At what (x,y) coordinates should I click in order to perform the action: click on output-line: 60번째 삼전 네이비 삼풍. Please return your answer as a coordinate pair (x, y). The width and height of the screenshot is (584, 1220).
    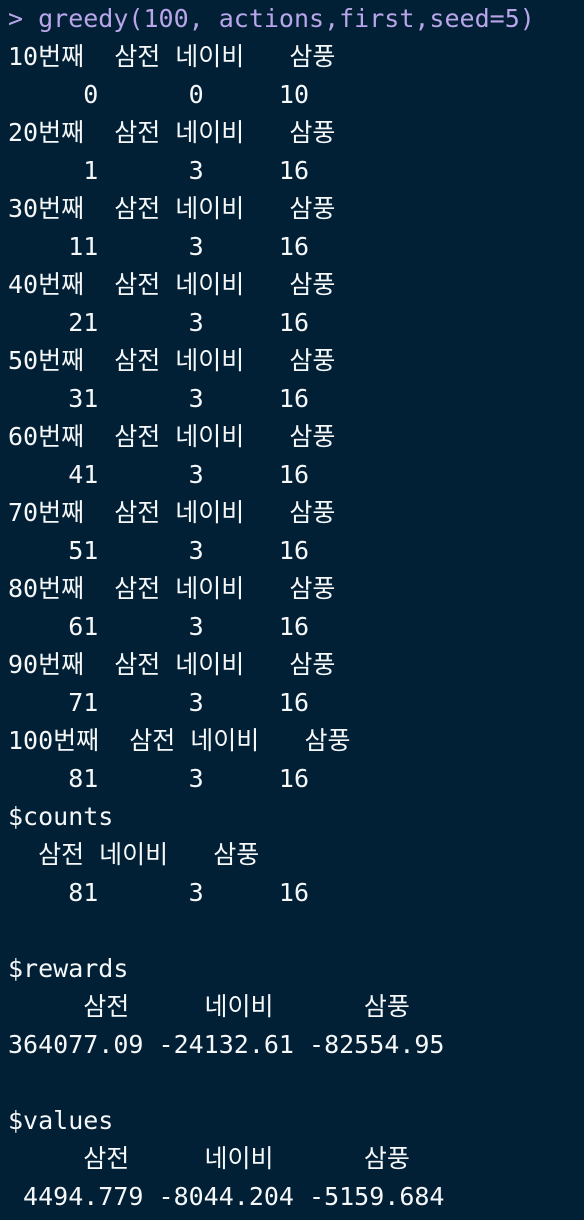
    Looking at the image, I should click on (172, 436).